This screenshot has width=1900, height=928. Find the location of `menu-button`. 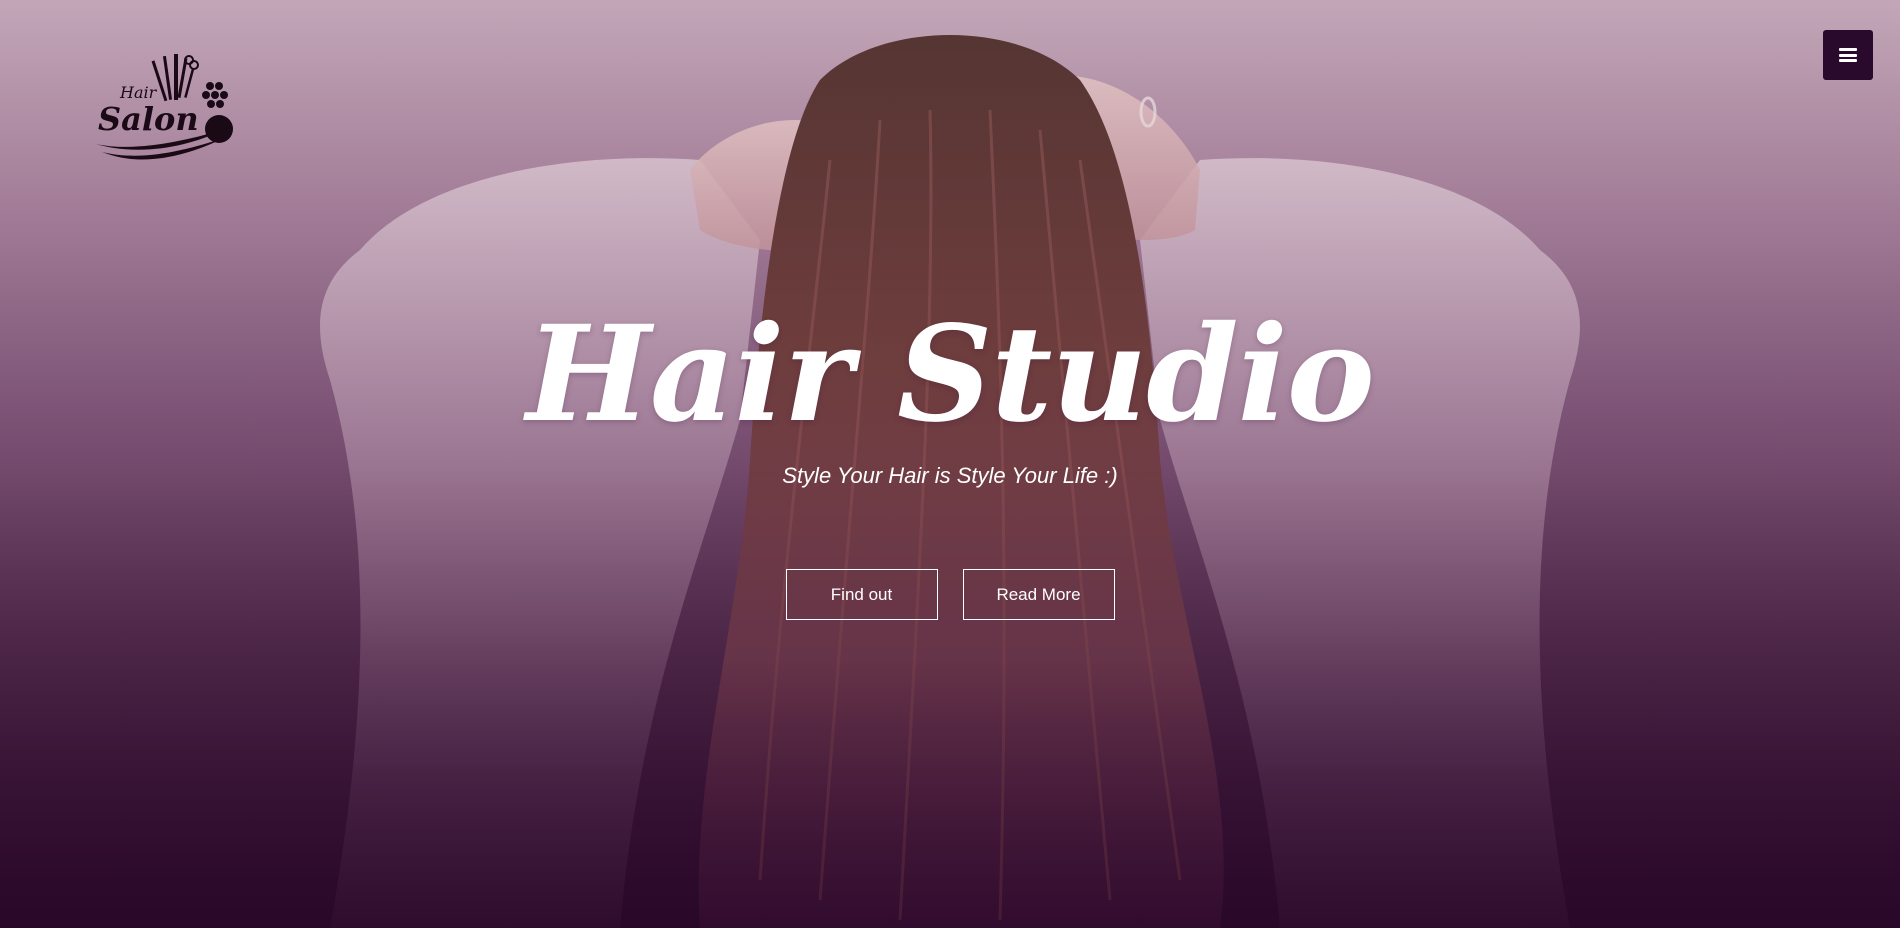

menu-button is located at coordinates (1848, 55).